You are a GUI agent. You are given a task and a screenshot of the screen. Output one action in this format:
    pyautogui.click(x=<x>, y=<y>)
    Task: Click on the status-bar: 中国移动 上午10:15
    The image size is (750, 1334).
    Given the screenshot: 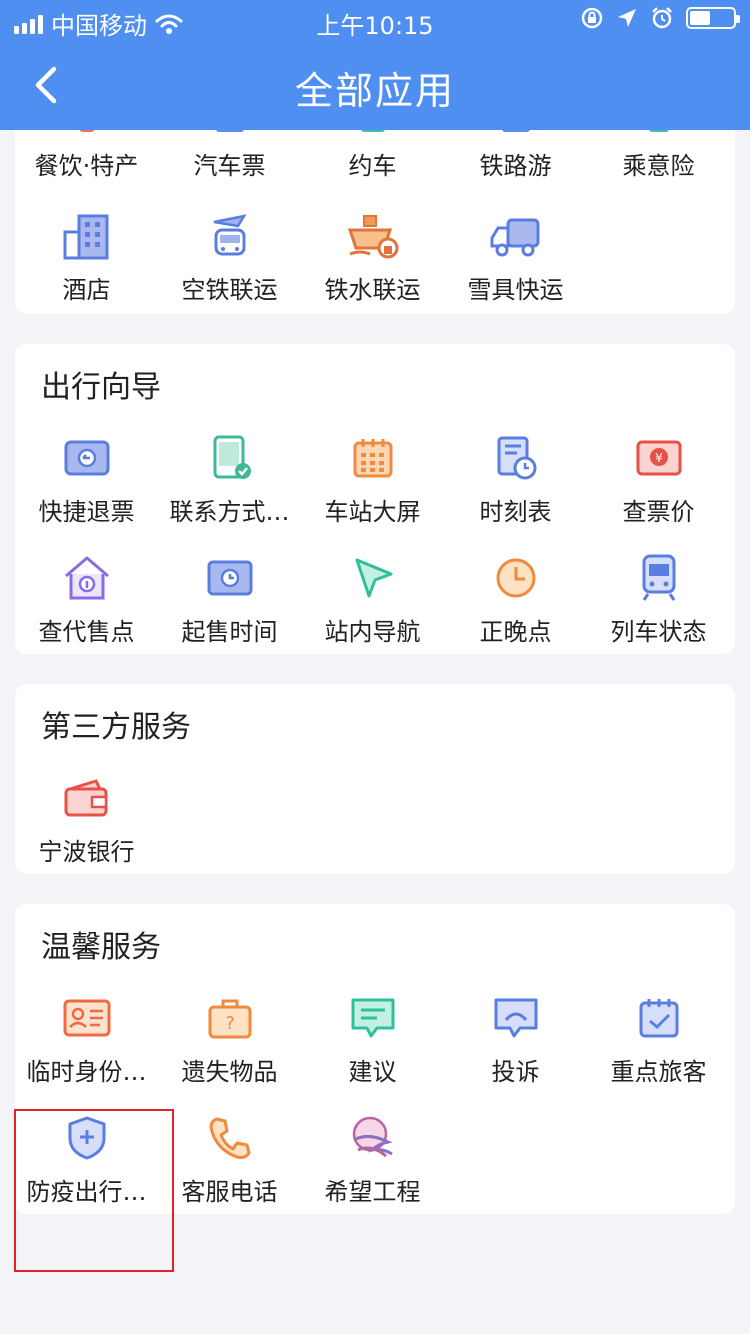 What is the action you would take?
    pyautogui.click(x=375, y=20)
    